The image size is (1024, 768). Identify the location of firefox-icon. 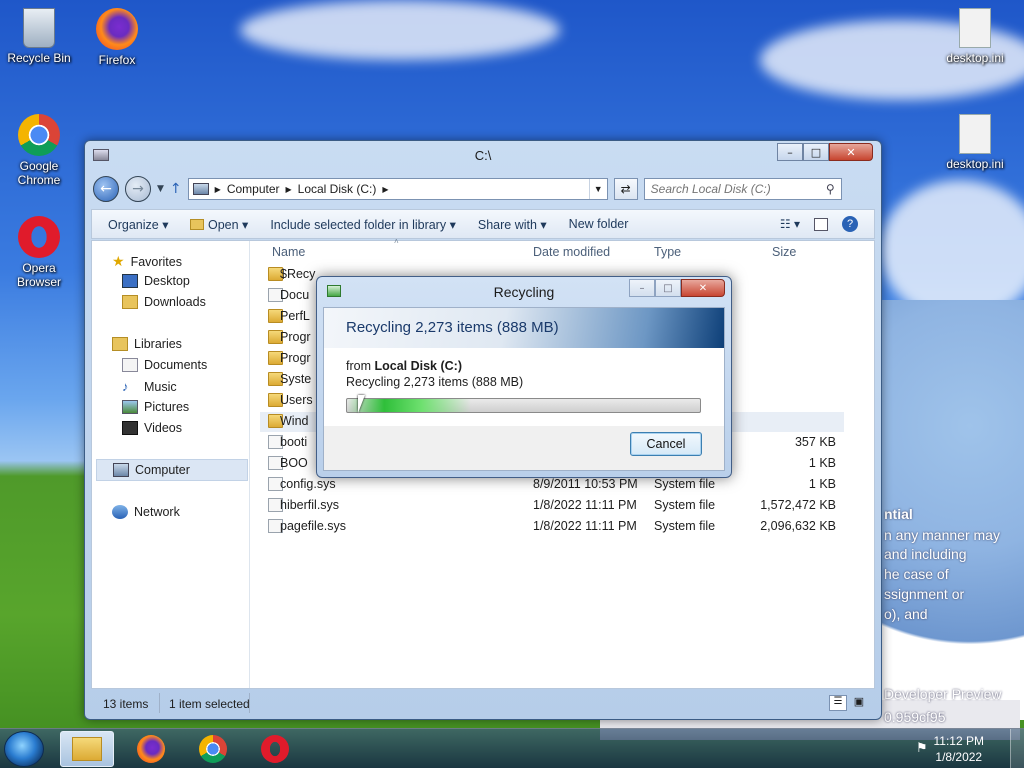
(117, 29).